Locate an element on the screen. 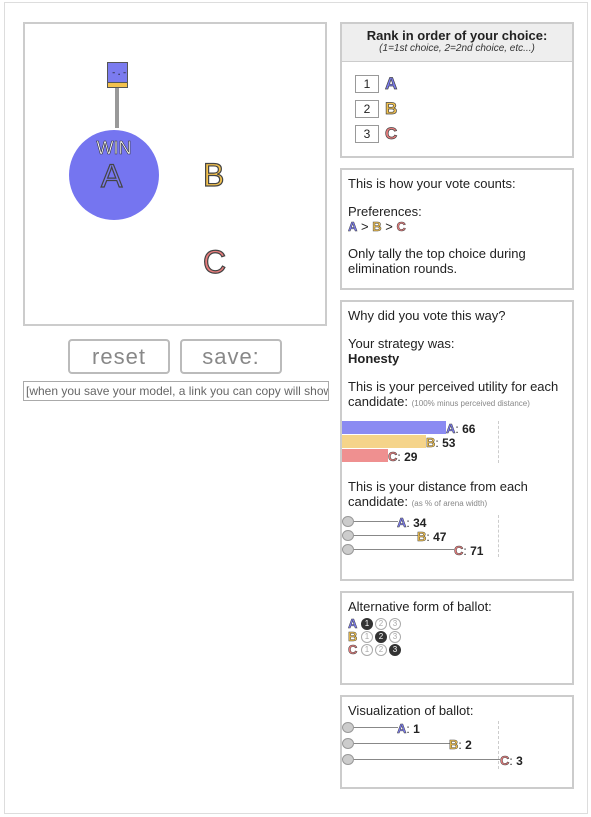 The image size is (591, 817). alt-mark-c-2: 2 is located at coordinates (381, 649).